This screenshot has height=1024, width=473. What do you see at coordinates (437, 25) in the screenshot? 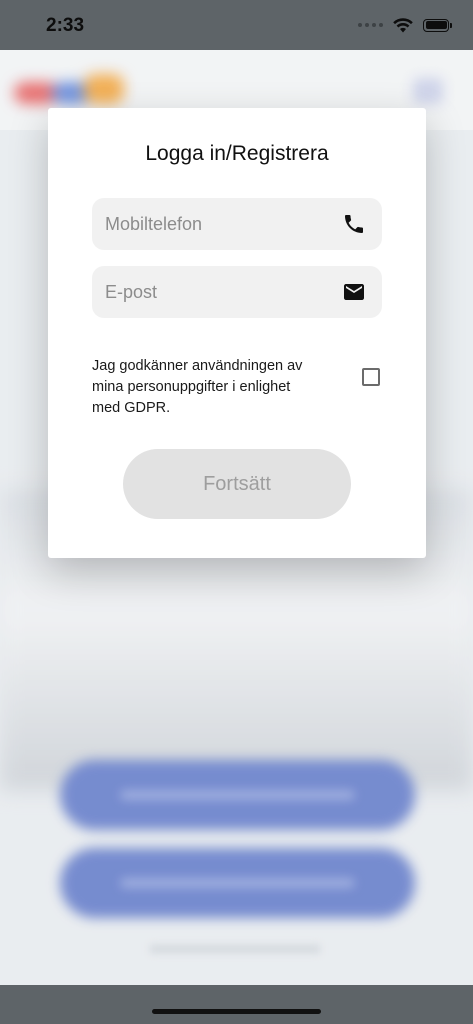
I see `battery-icon` at bounding box center [437, 25].